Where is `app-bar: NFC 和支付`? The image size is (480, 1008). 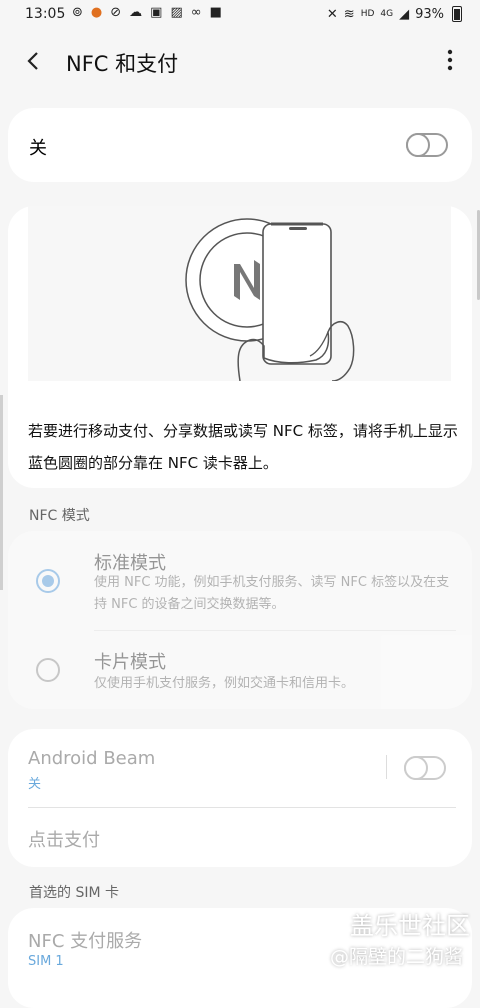 app-bar: NFC 和支付 is located at coordinates (240, 61).